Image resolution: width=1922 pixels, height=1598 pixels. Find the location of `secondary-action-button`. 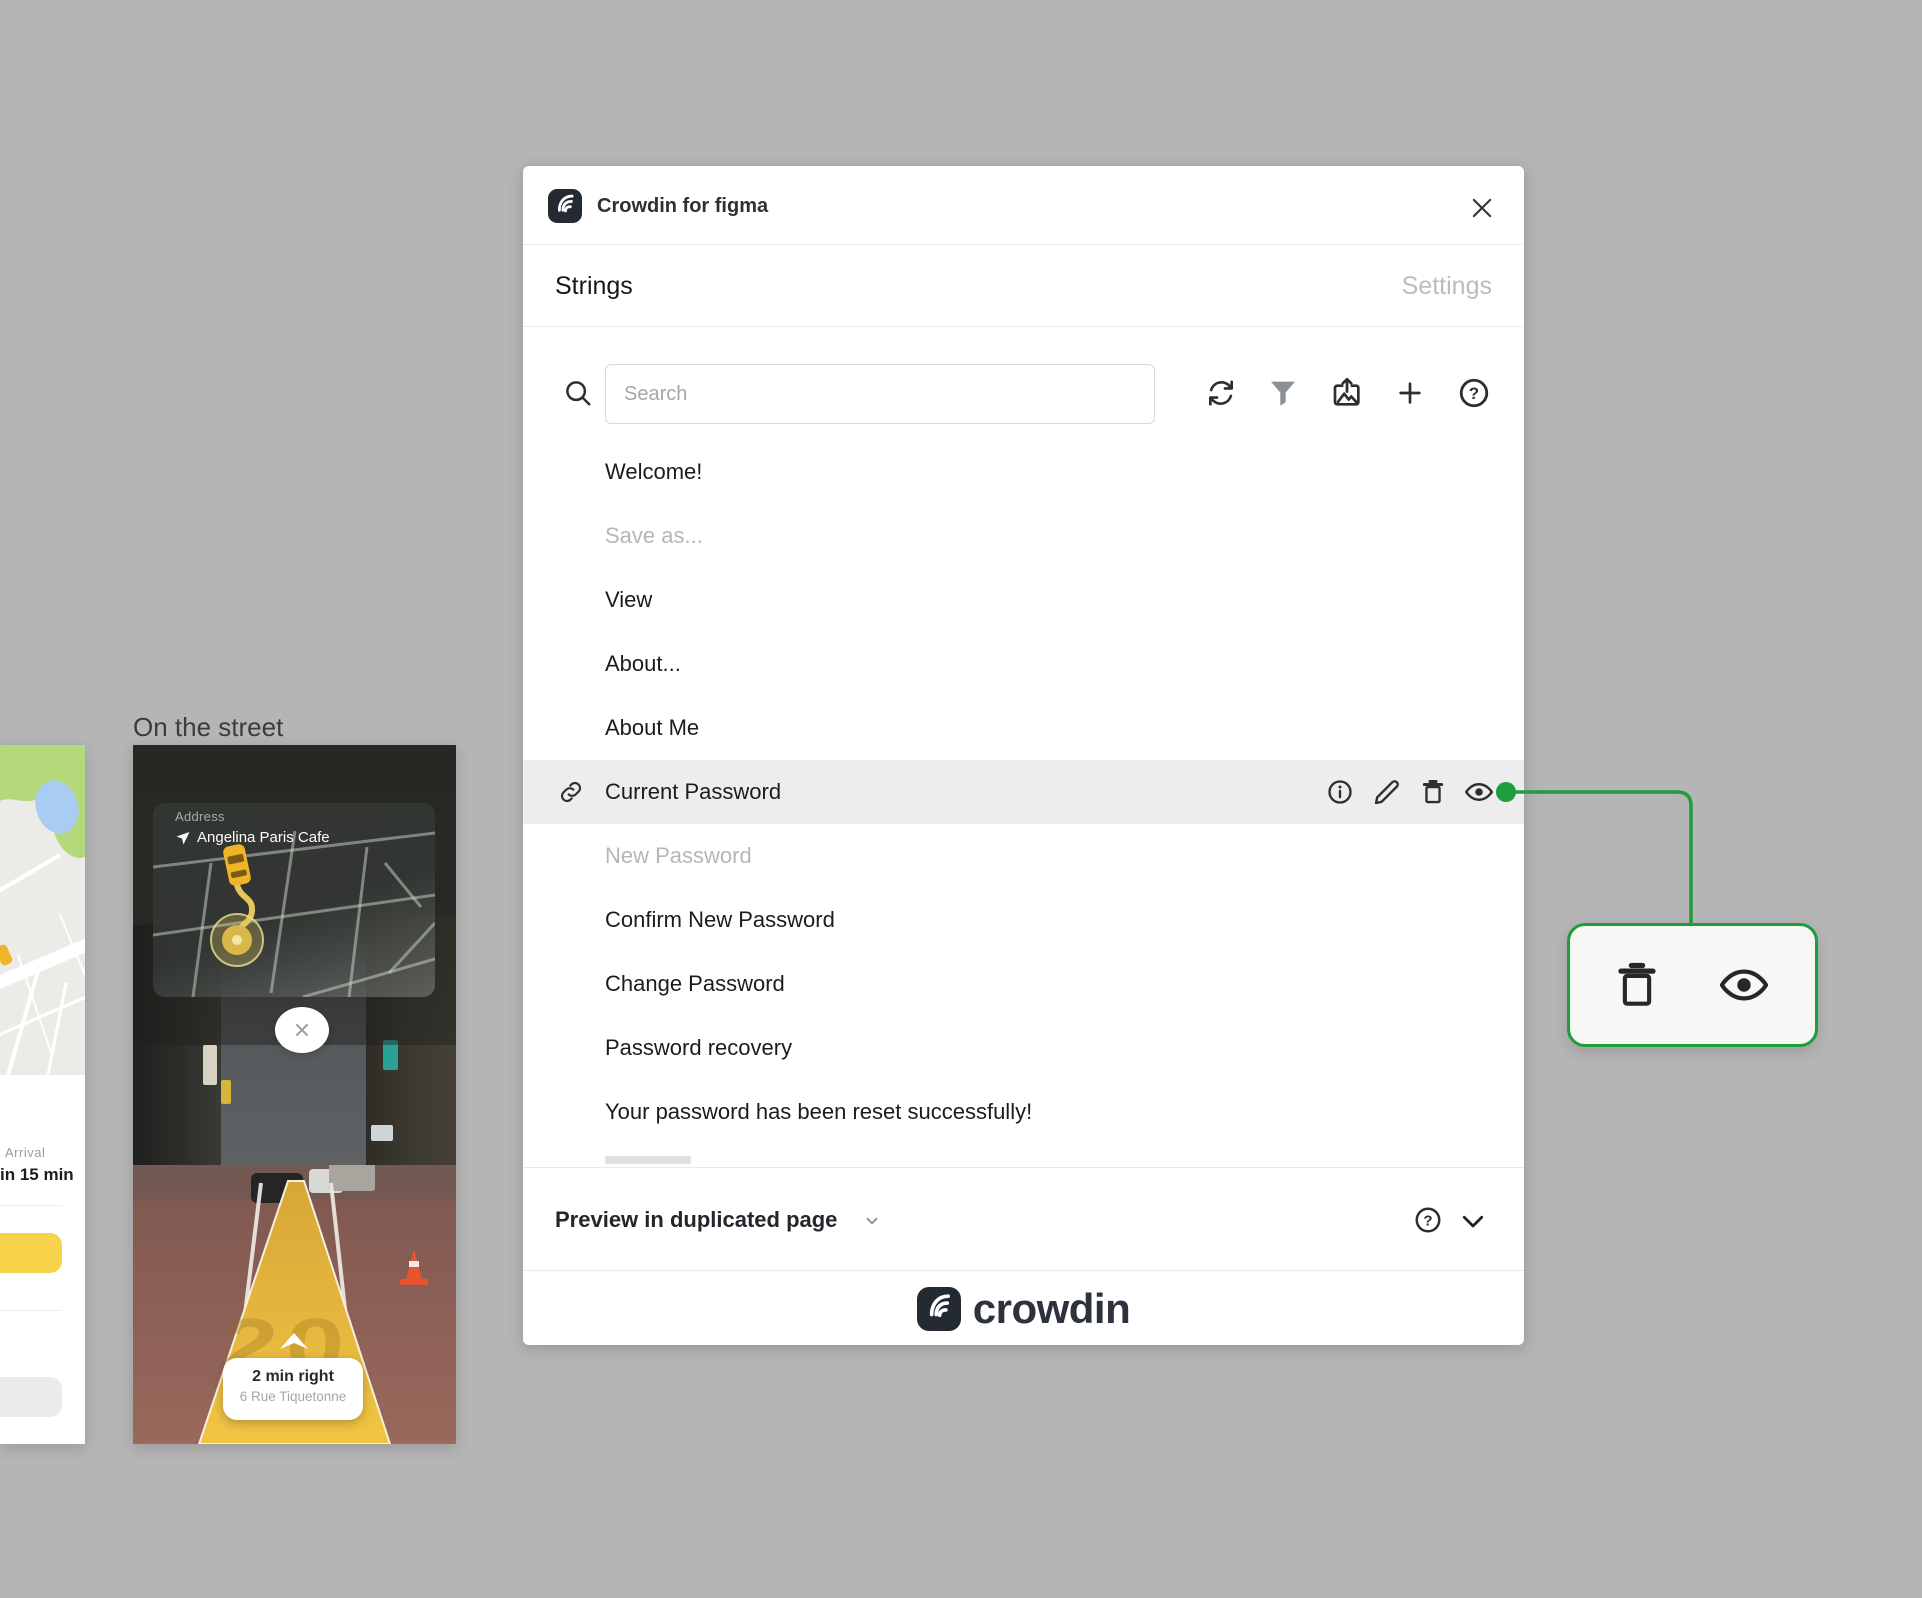

secondary-action-button is located at coordinates (31, 1397).